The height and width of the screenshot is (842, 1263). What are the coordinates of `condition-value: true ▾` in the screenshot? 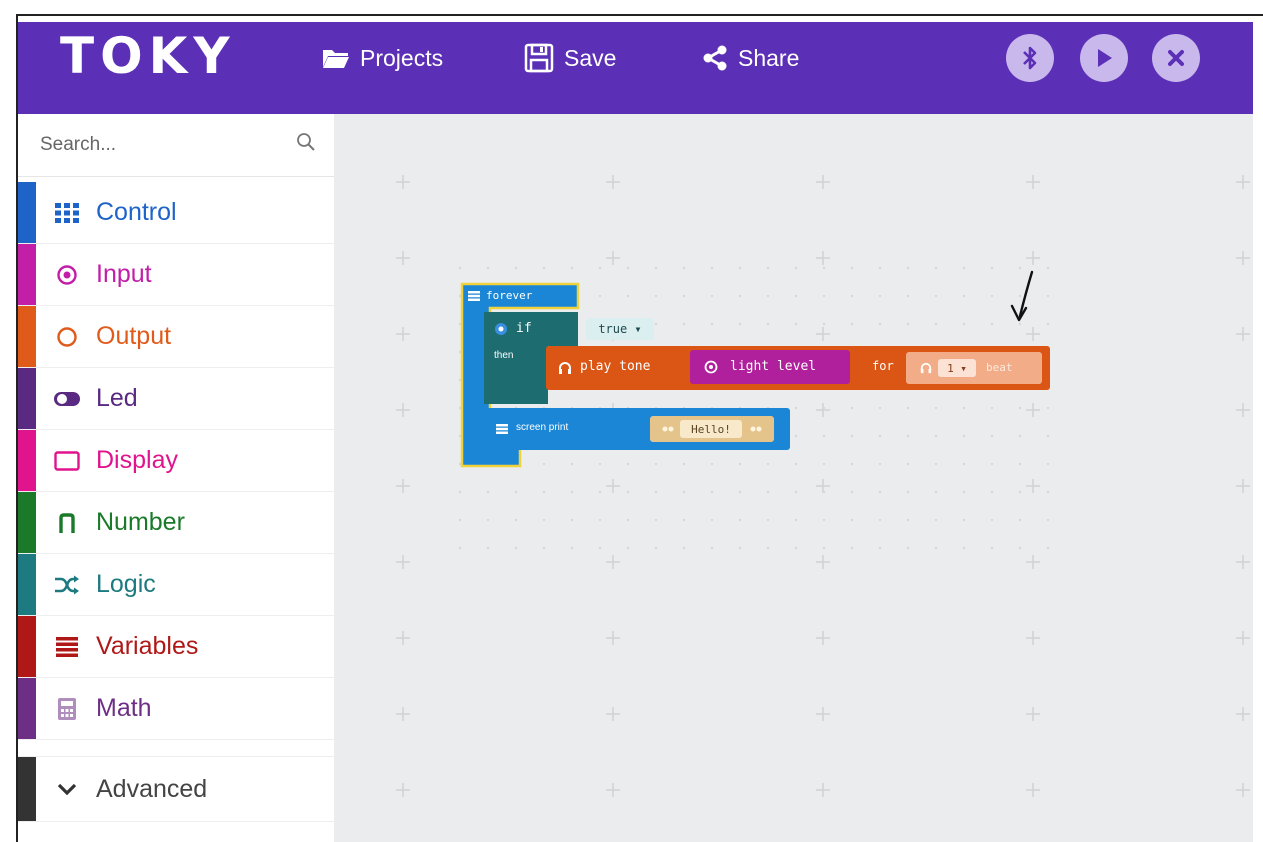 It's located at (620, 329).